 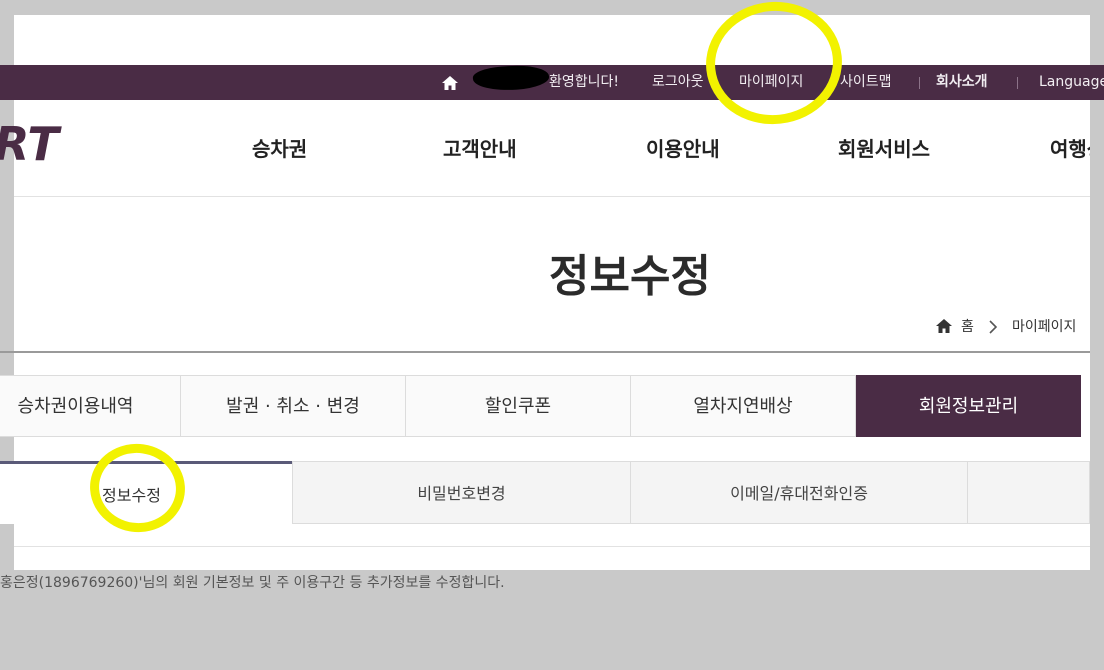 I want to click on sitemap-link: 사이트맵, so click(x=866, y=82).